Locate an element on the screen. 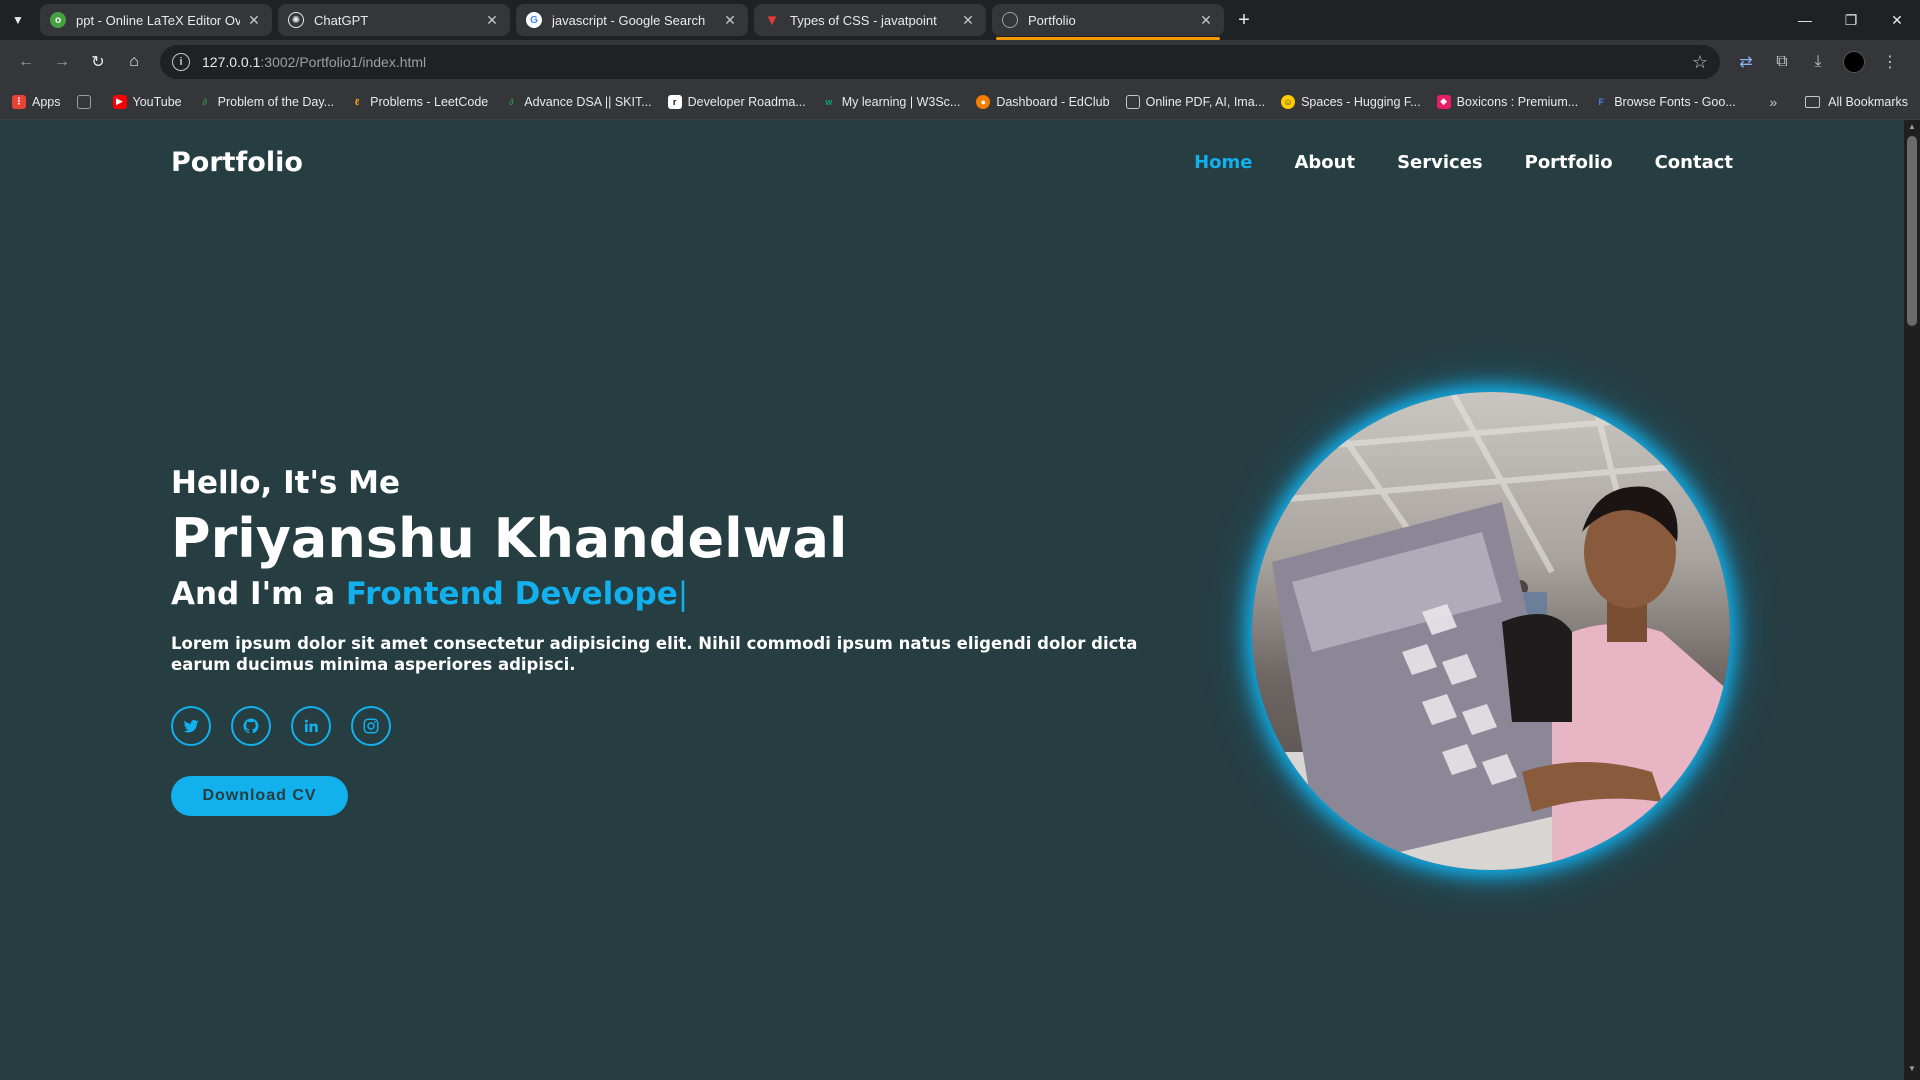  toolbar-actions: ⇄ ⧉ ⤓ ⋮ is located at coordinates (1818, 62).